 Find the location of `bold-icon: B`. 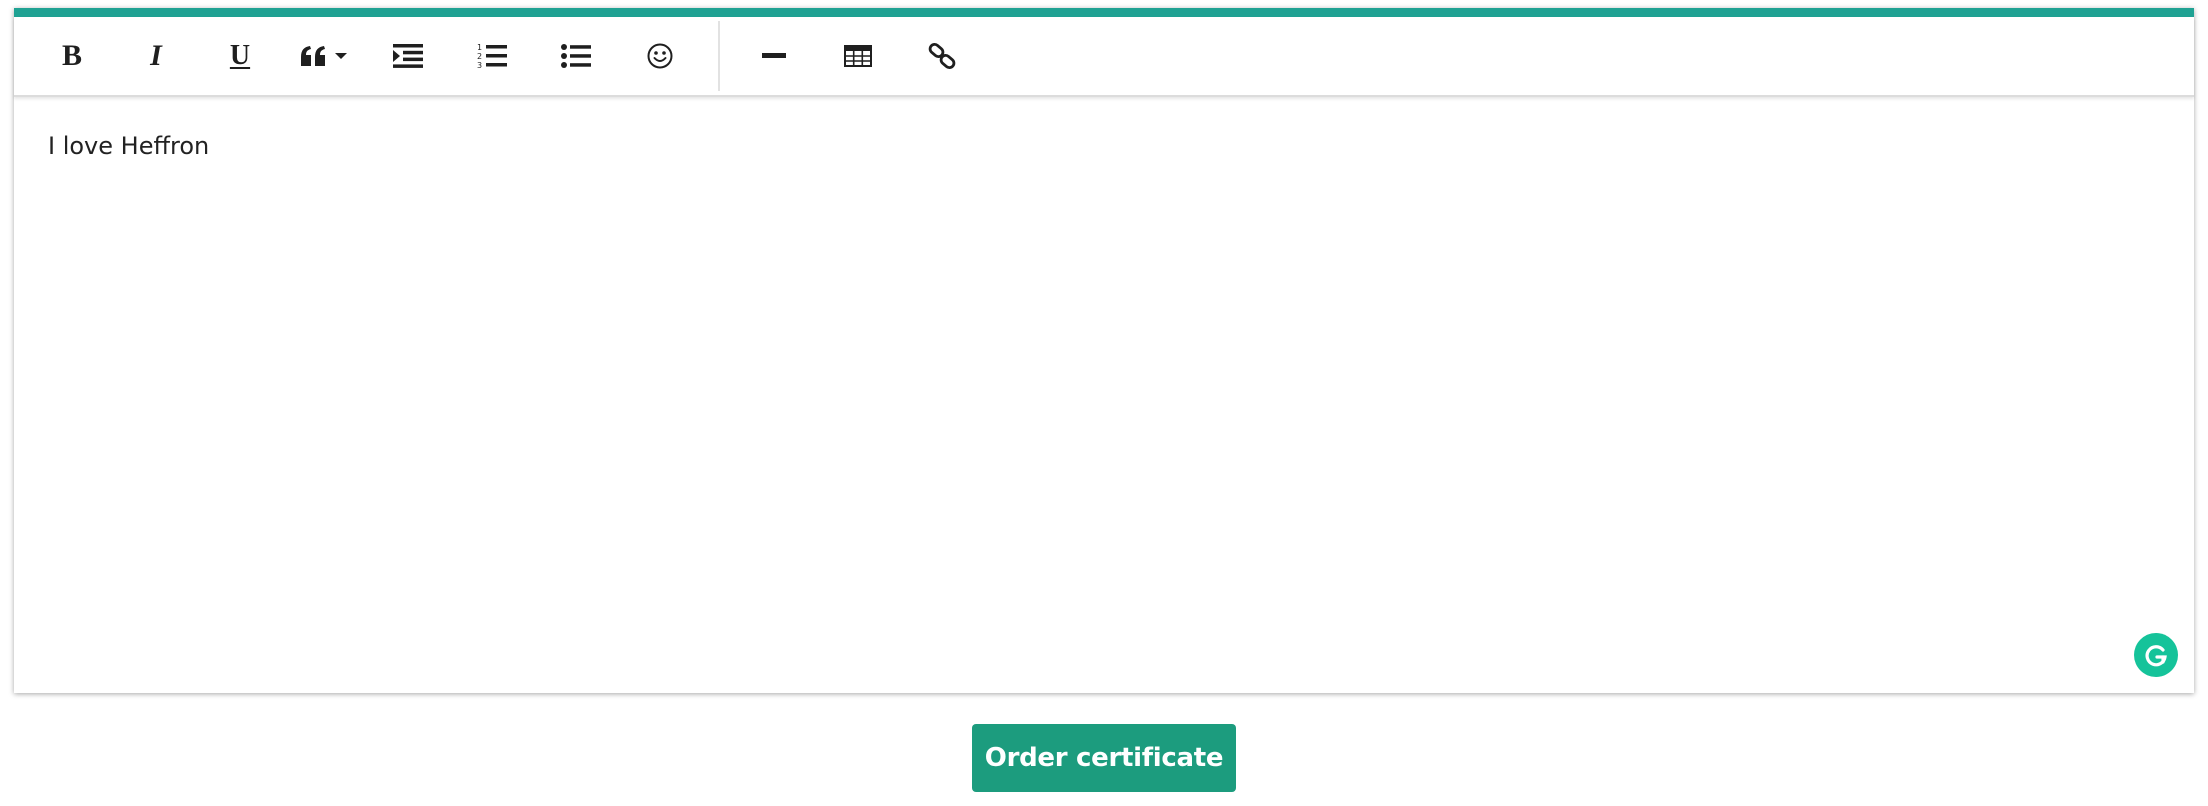

bold-icon: B is located at coordinates (71, 55).